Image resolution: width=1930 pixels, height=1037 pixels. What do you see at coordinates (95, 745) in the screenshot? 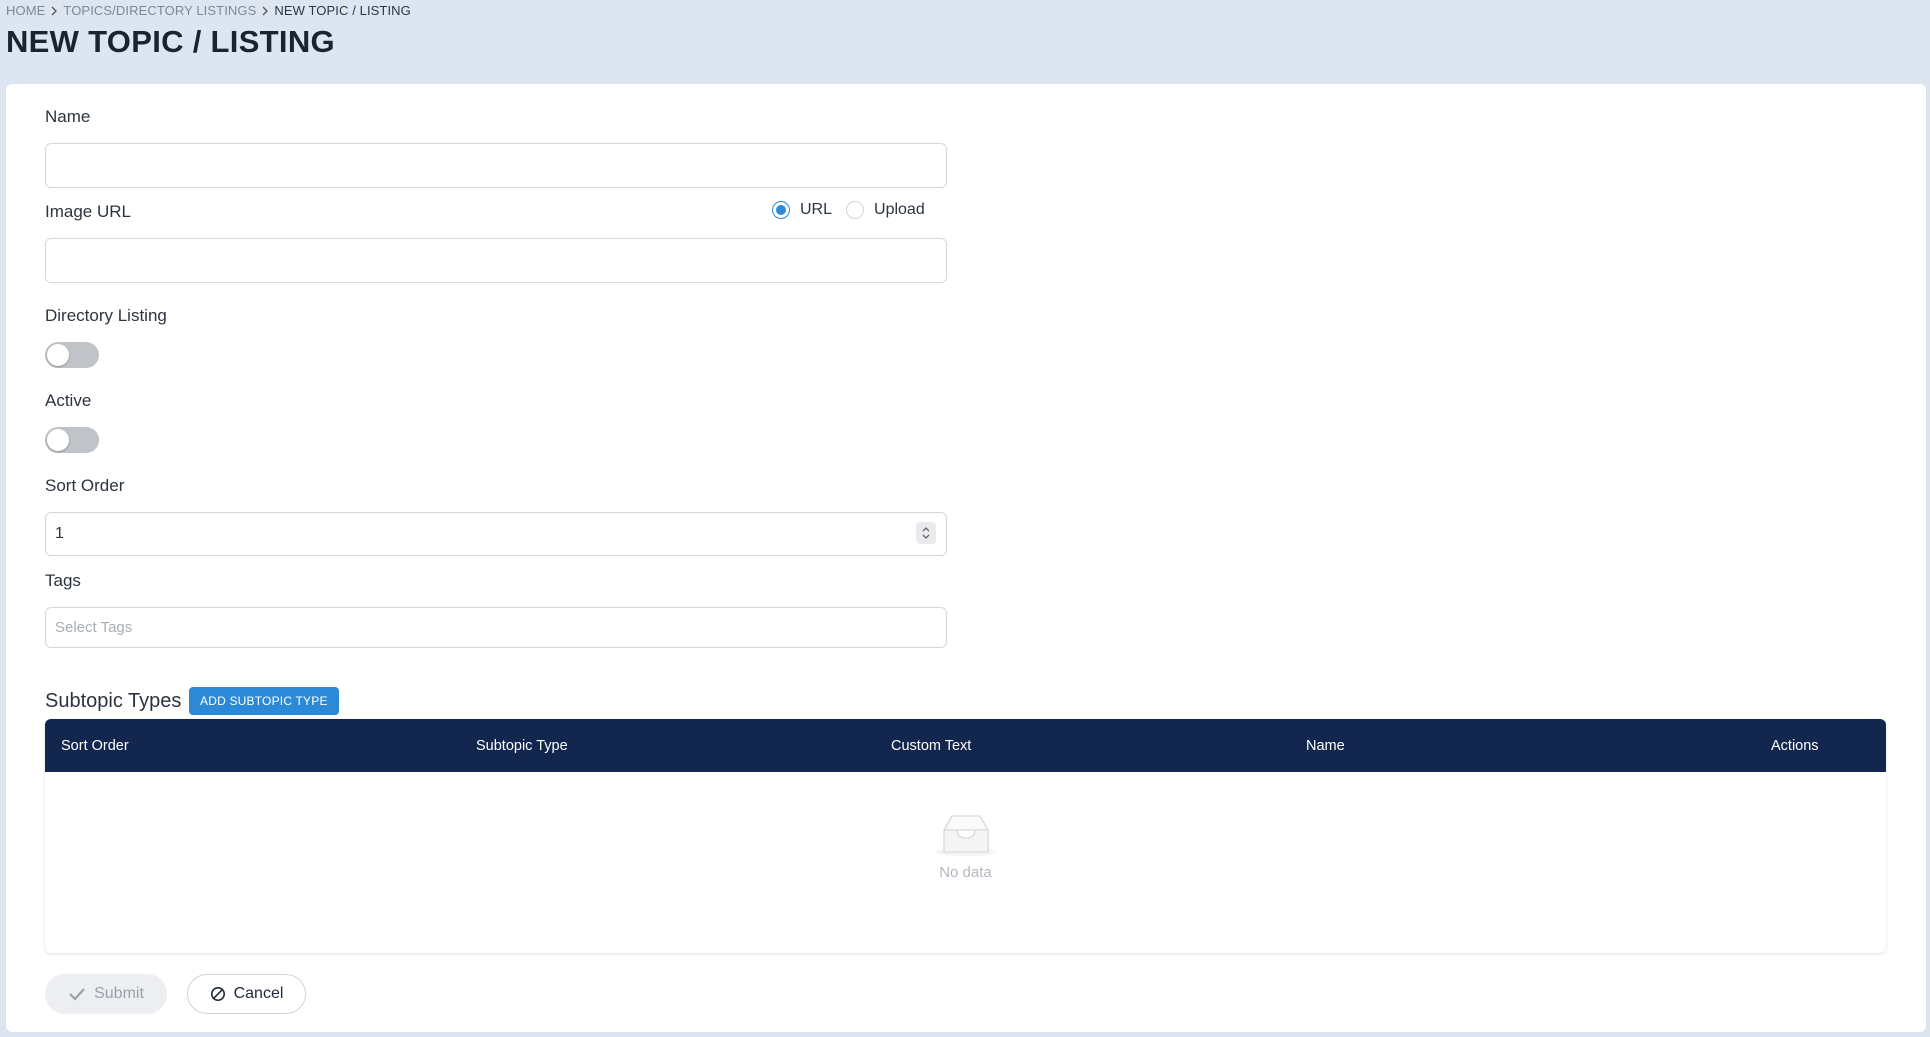
I see `column-sort-order: Sort Order` at bounding box center [95, 745].